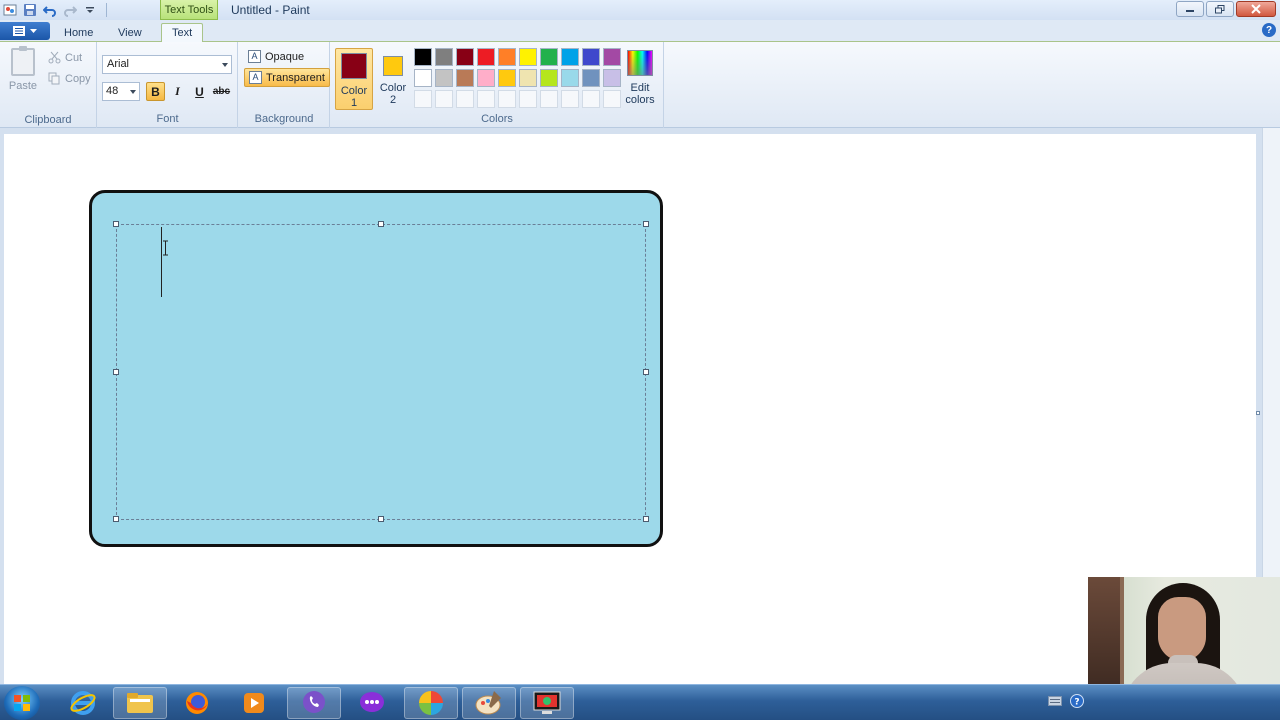 The width and height of the screenshot is (1280, 720). I want to click on paste-label: Paste, so click(23, 86).